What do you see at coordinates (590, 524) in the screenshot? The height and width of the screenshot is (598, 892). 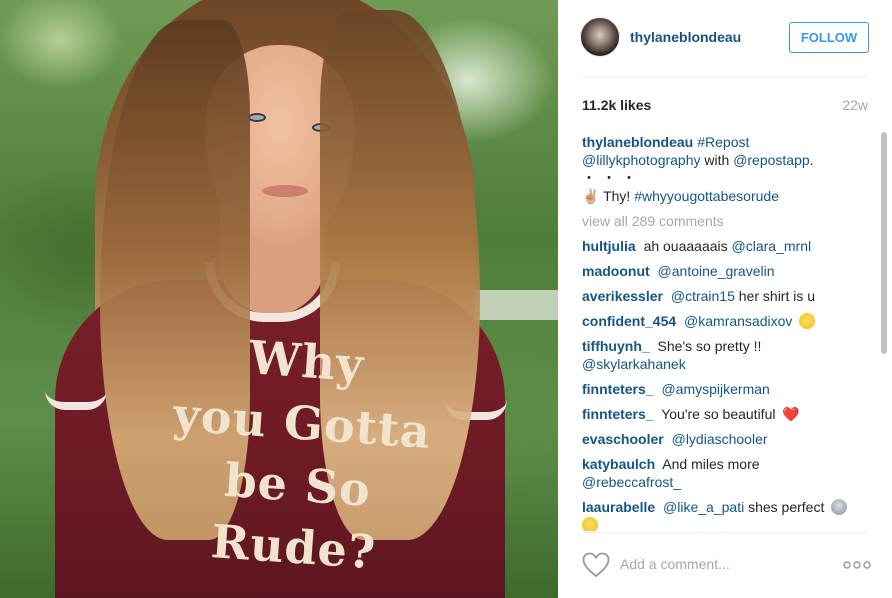 I see `heart-eyes-icon` at bounding box center [590, 524].